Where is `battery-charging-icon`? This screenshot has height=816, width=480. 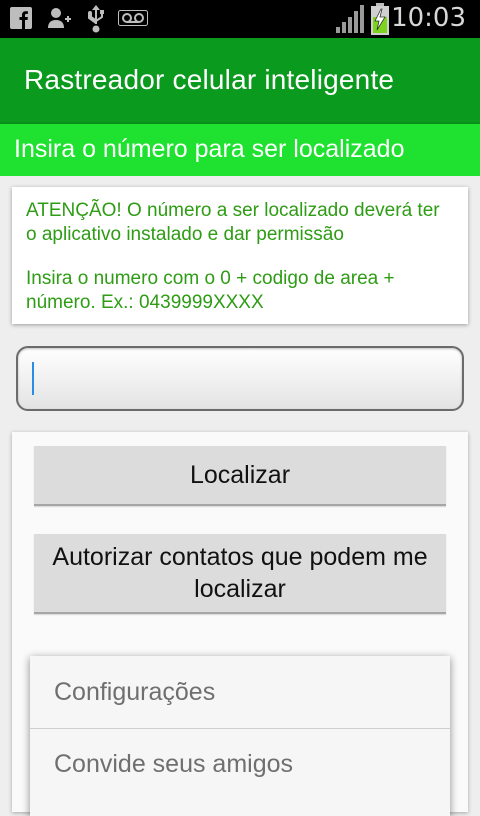
battery-charging-icon is located at coordinates (380, 19).